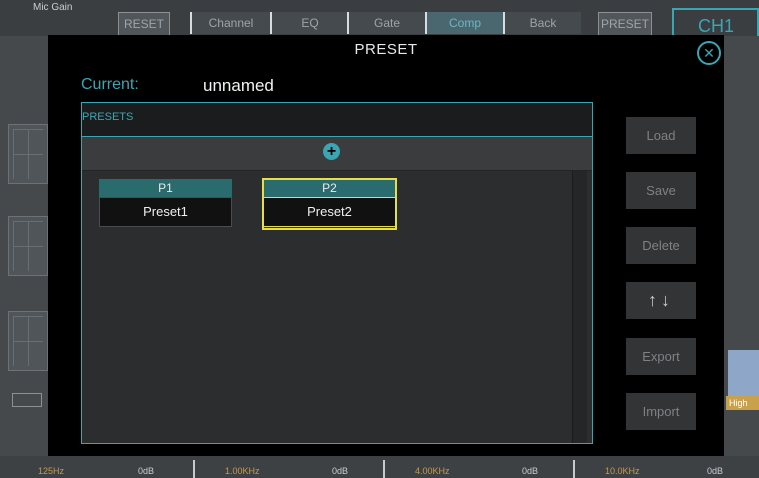 The image size is (759, 478). What do you see at coordinates (28, 154) in the screenshot?
I see `eq-thumbnail` at bounding box center [28, 154].